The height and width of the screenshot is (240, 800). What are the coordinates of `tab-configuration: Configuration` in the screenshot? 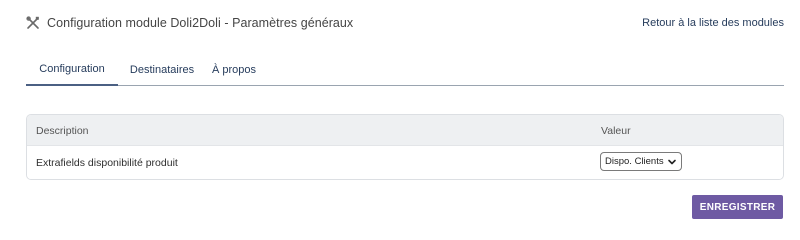 It's located at (72, 70).